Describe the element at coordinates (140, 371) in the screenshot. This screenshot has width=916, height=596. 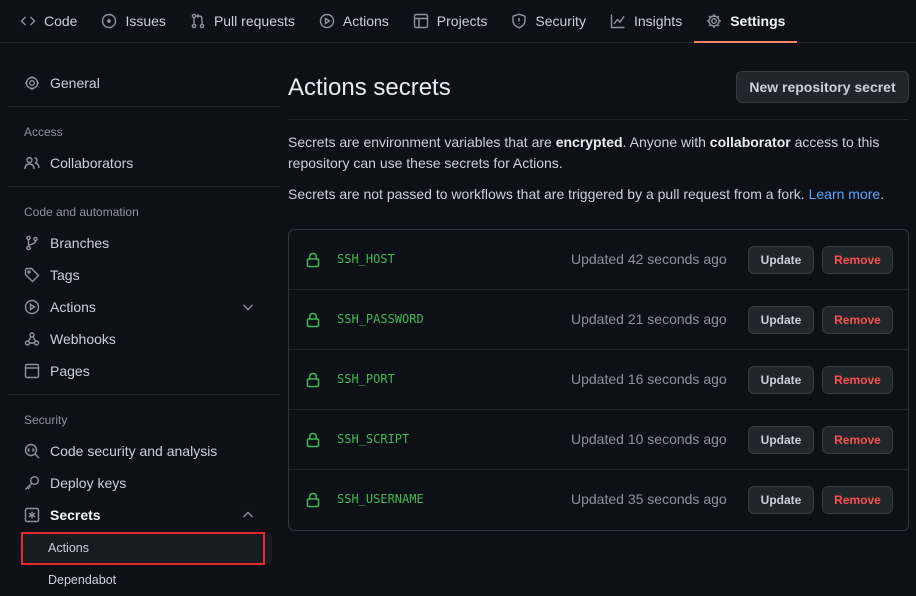
I see `sidebar-item-pages: Pages` at that location.